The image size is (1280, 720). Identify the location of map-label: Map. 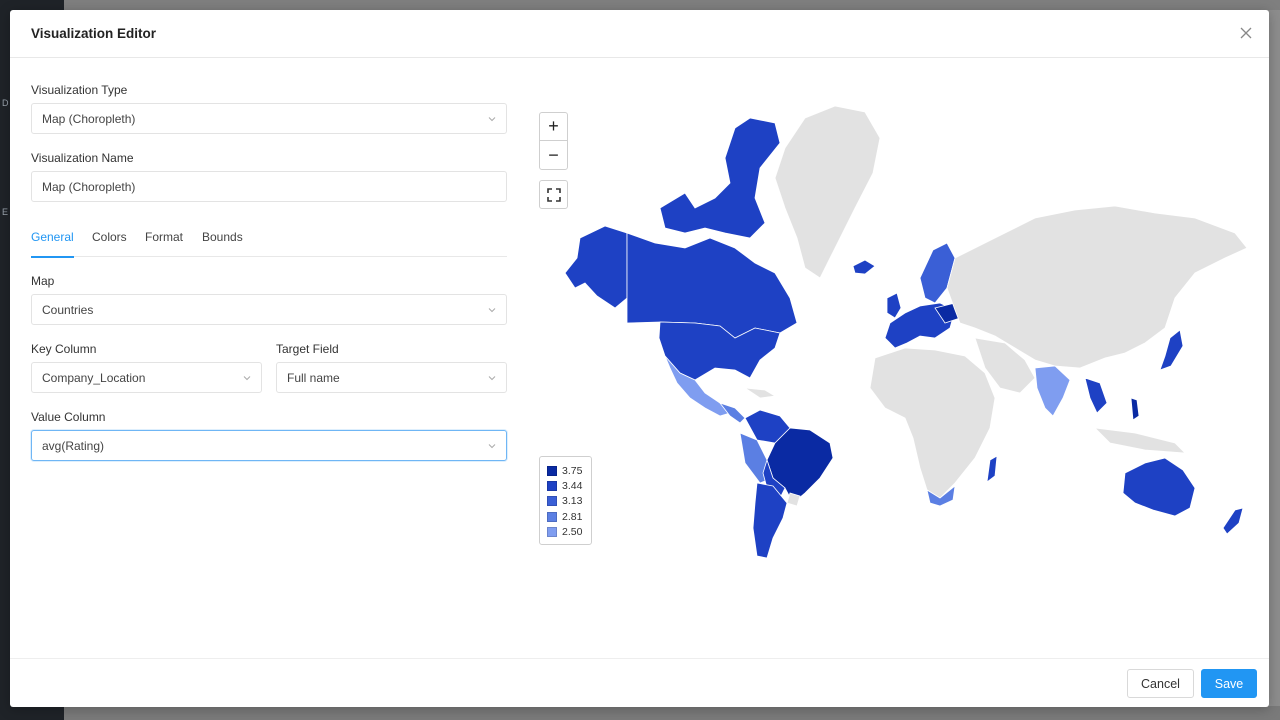
(43, 281).